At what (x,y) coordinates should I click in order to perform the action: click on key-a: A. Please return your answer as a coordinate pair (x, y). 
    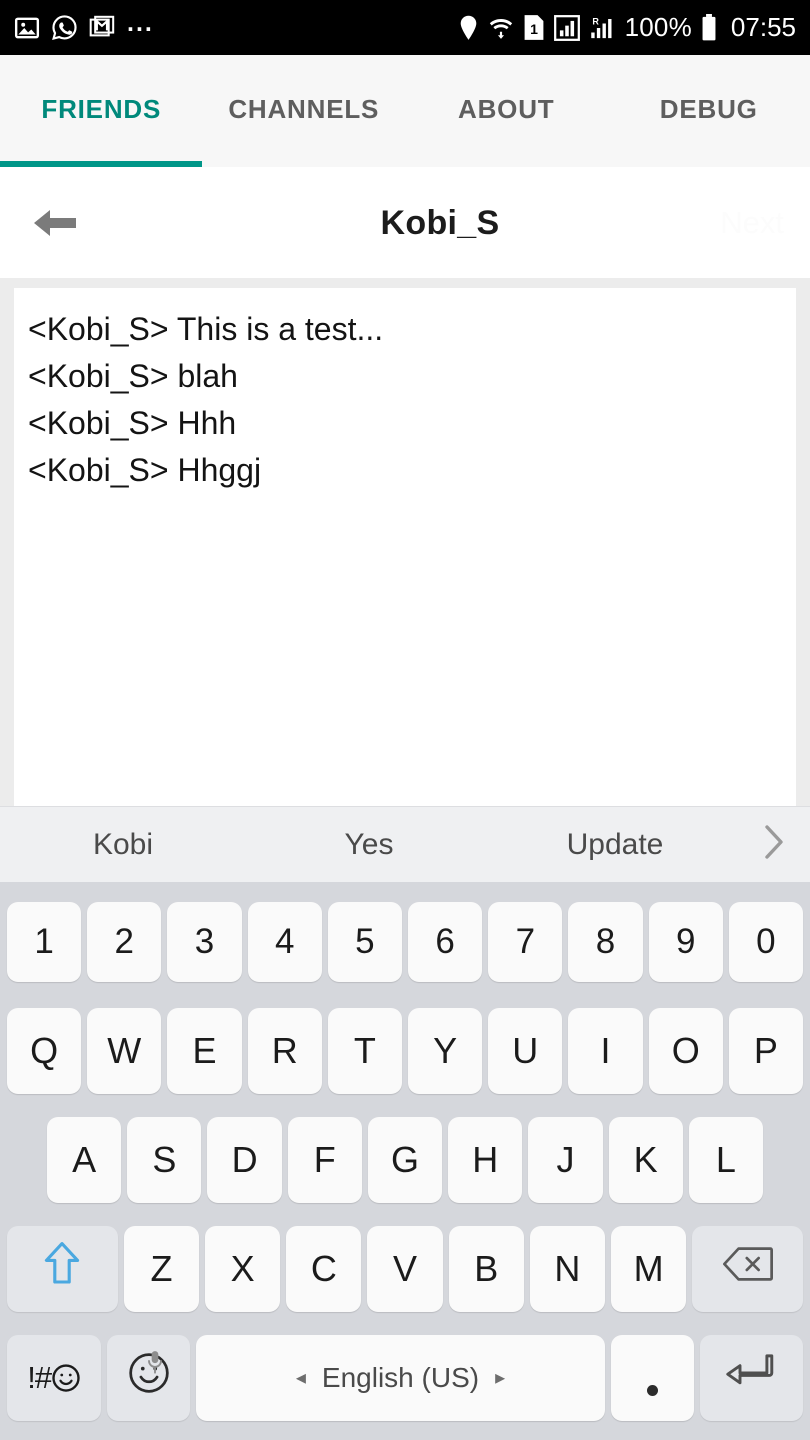
    Looking at the image, I should click on (84, 1159).